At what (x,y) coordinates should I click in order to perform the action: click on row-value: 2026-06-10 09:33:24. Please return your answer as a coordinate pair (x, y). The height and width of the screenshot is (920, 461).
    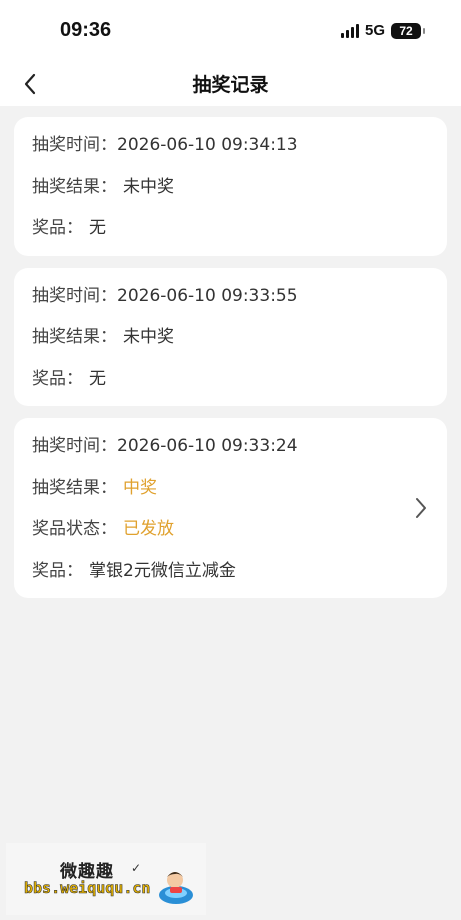
    Looking at the image, I should click on (207, 446).